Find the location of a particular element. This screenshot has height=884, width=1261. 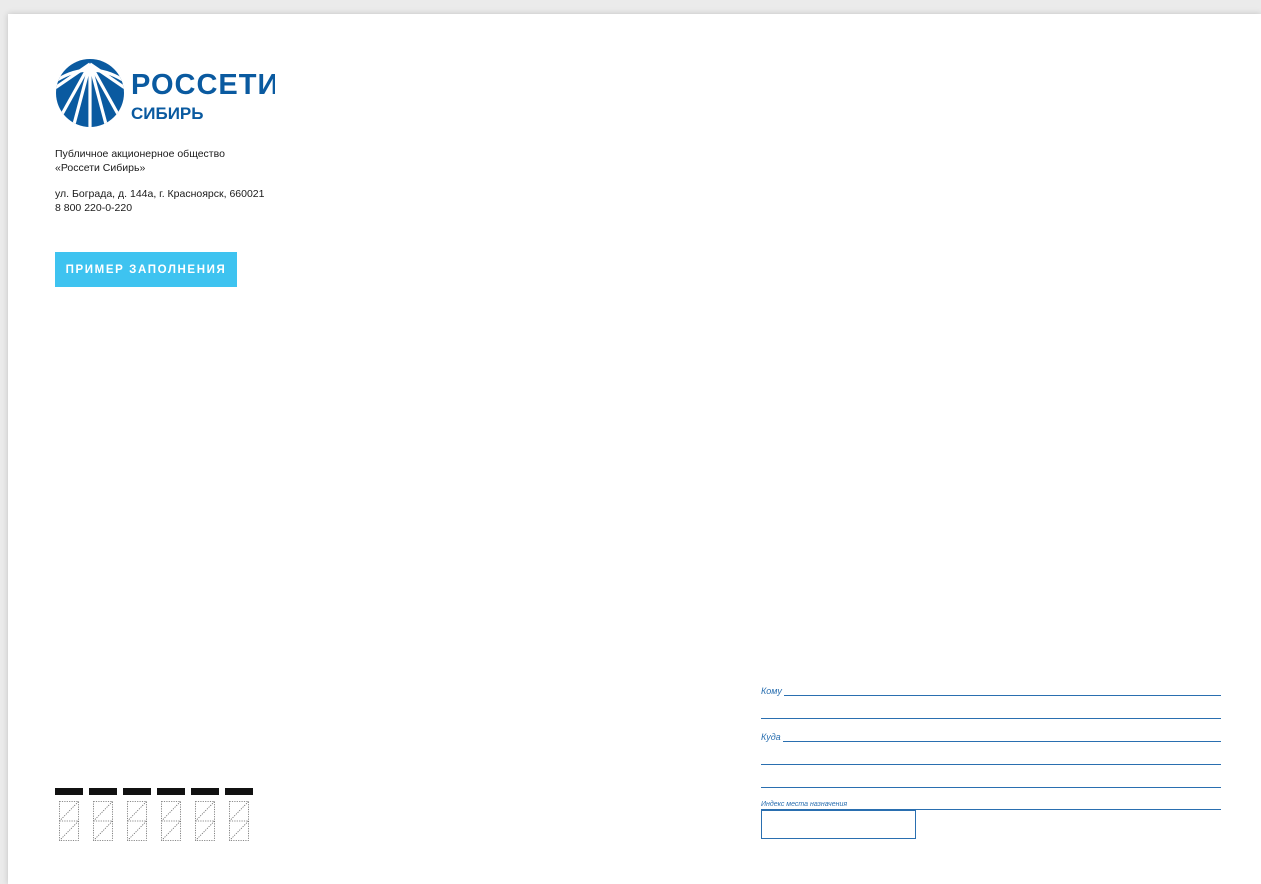

where-label: Куда is located at coordinates (772, 737).